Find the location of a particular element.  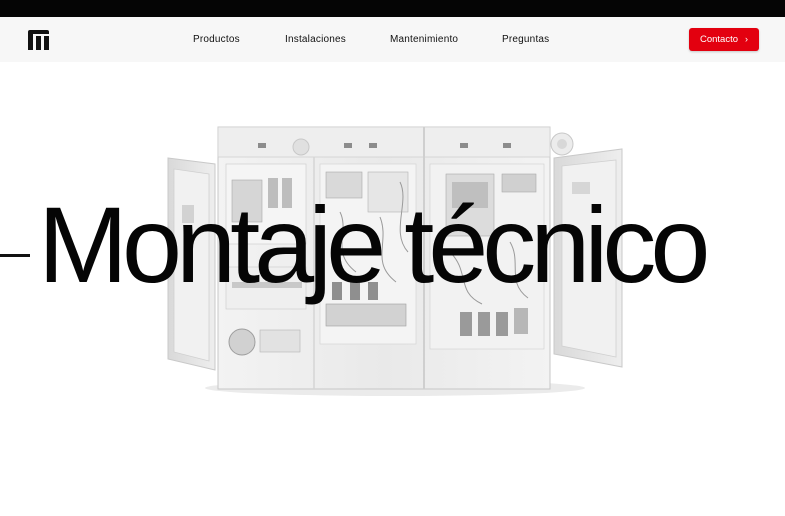

contact-button: Contacto › is located at coordinates (724, 39).